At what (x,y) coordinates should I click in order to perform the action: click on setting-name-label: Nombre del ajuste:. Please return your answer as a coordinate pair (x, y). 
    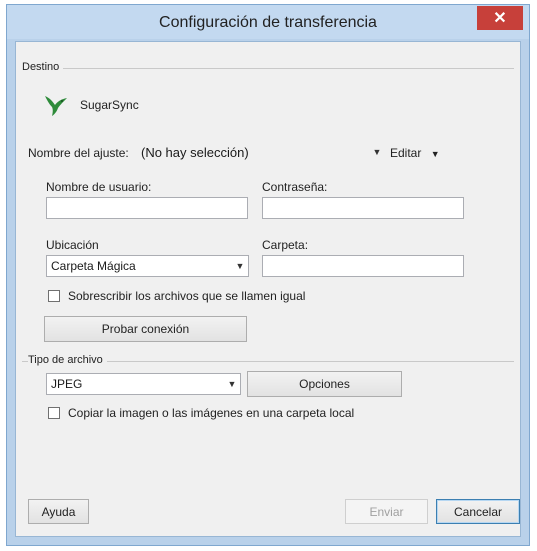
    Looking at the image, I should click on (78, 153).